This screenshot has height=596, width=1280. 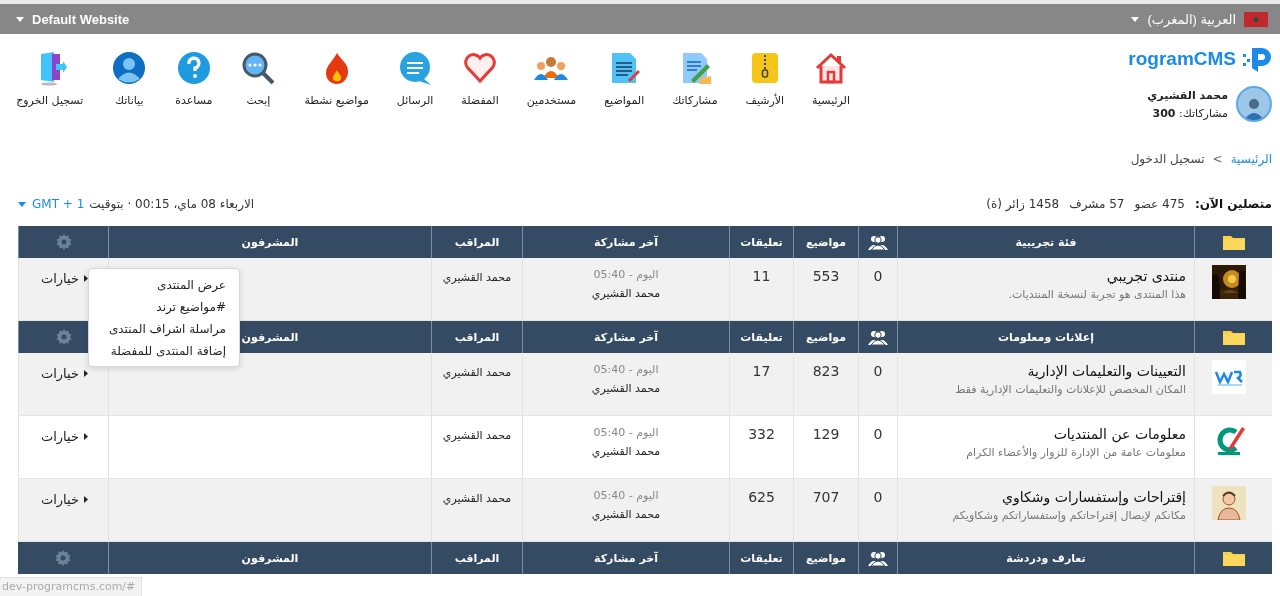 I want to click on nav-link: مساعدة, so click(x=194, y=78).